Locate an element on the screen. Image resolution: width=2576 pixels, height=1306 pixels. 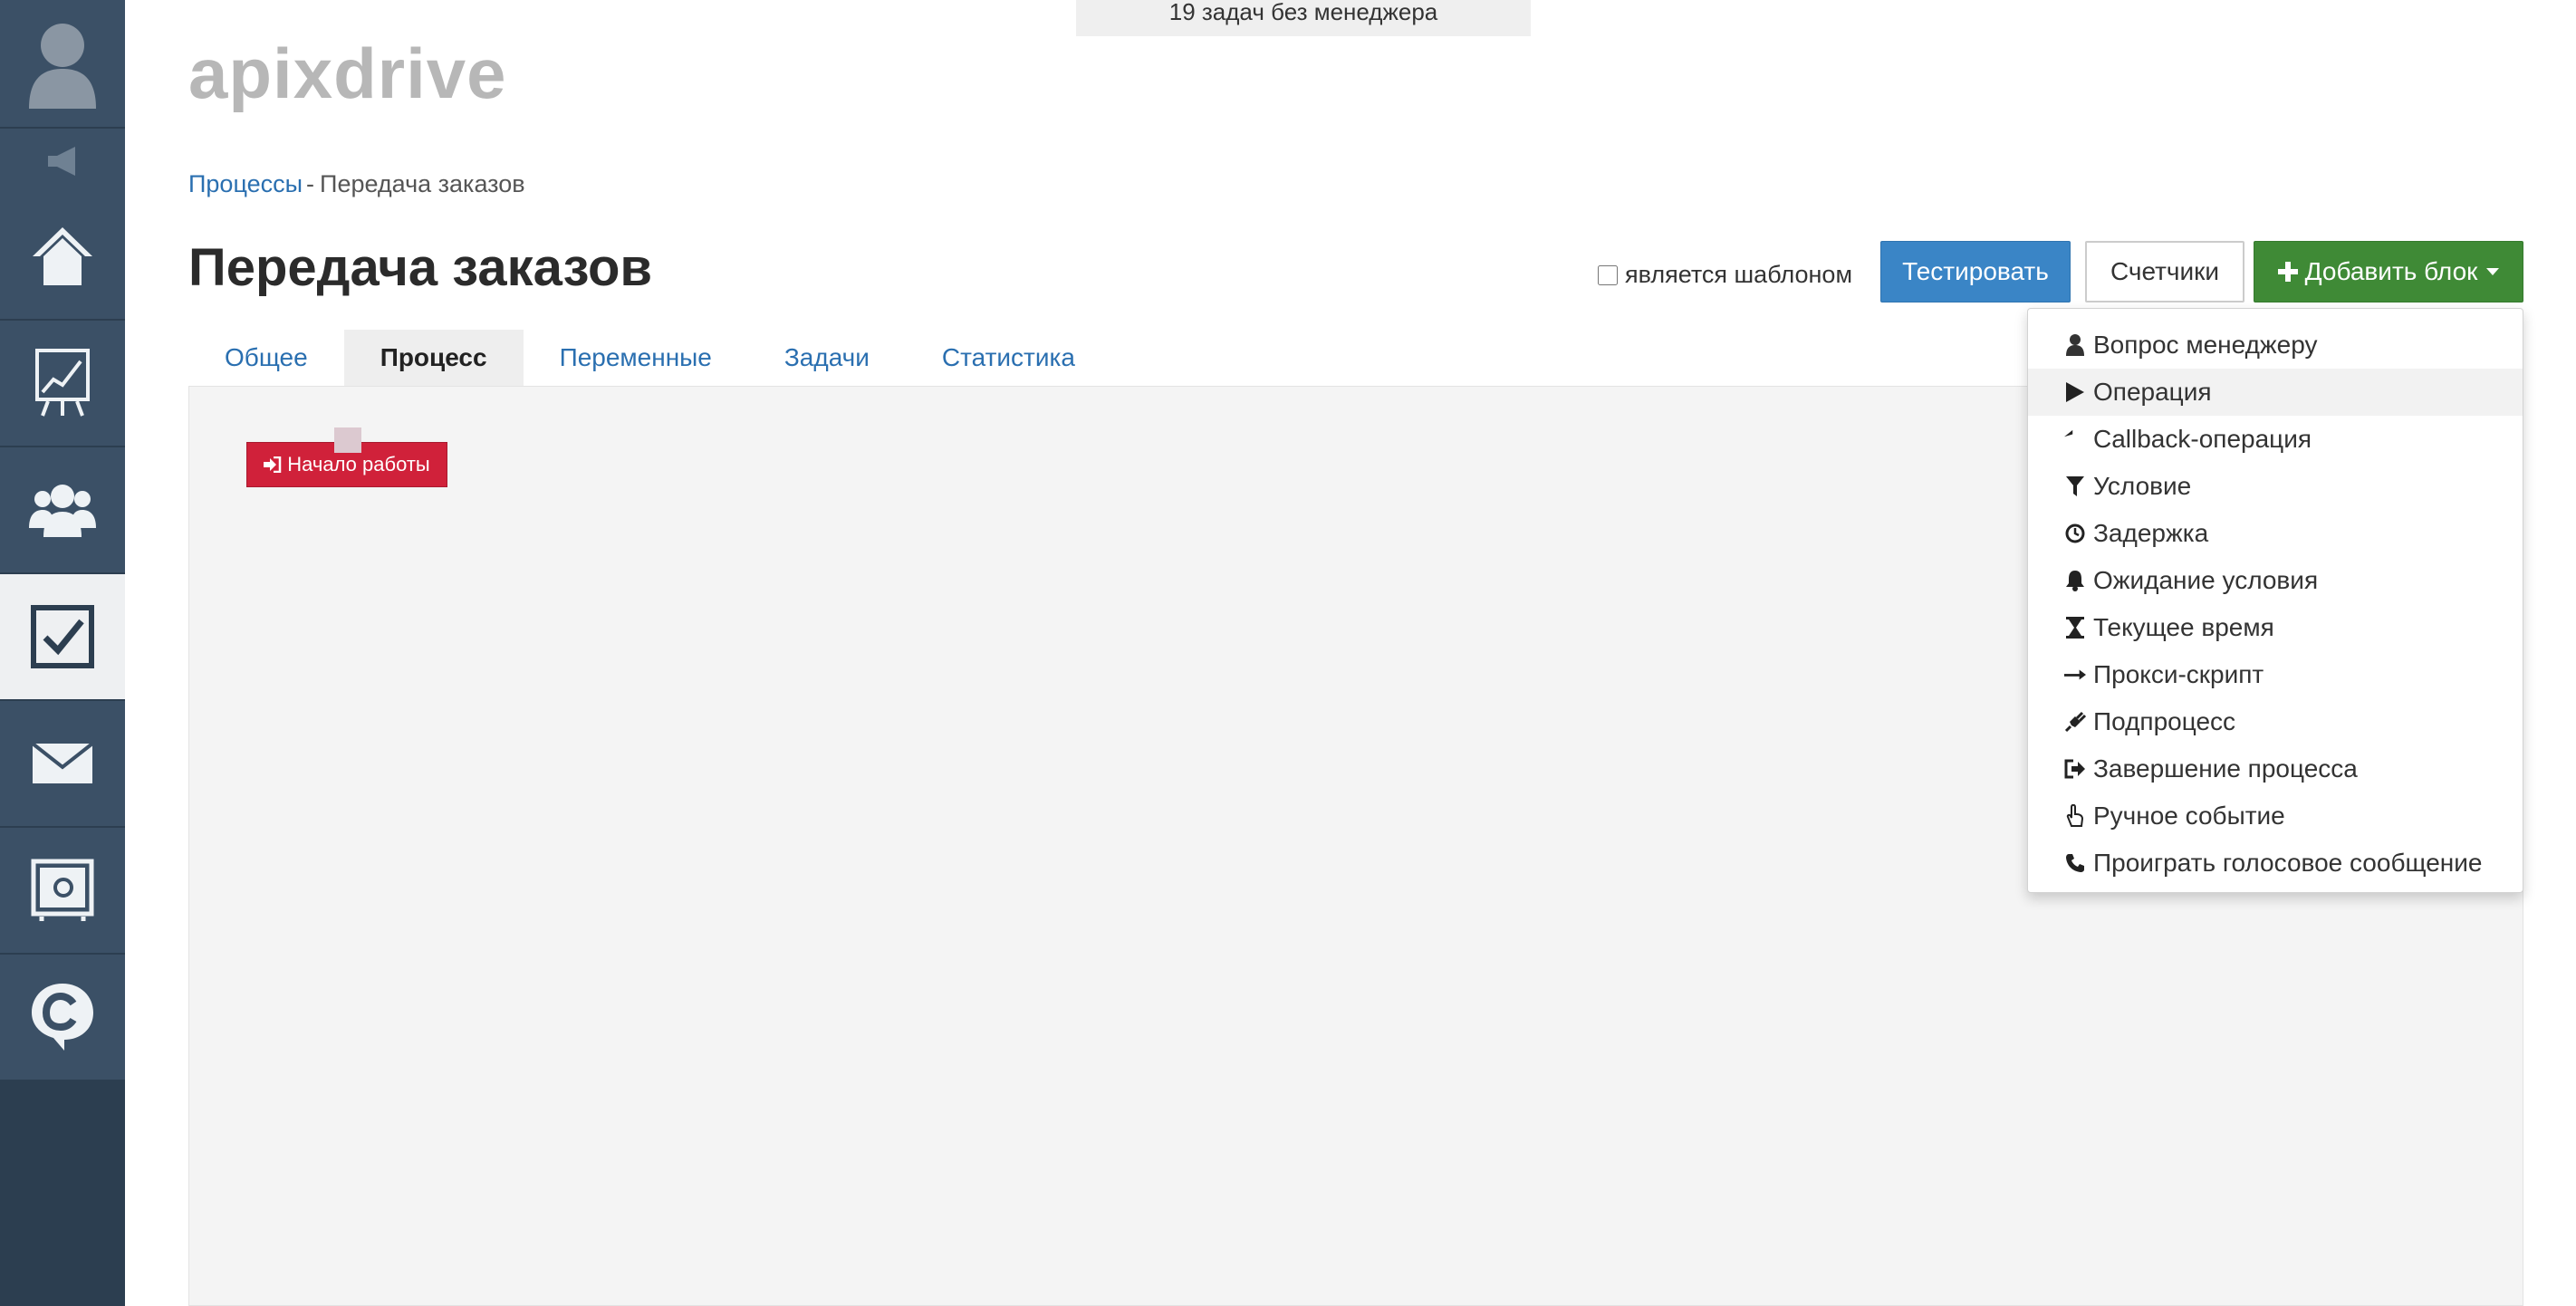
chat-c-icon is located at coordinates (62, 1018).